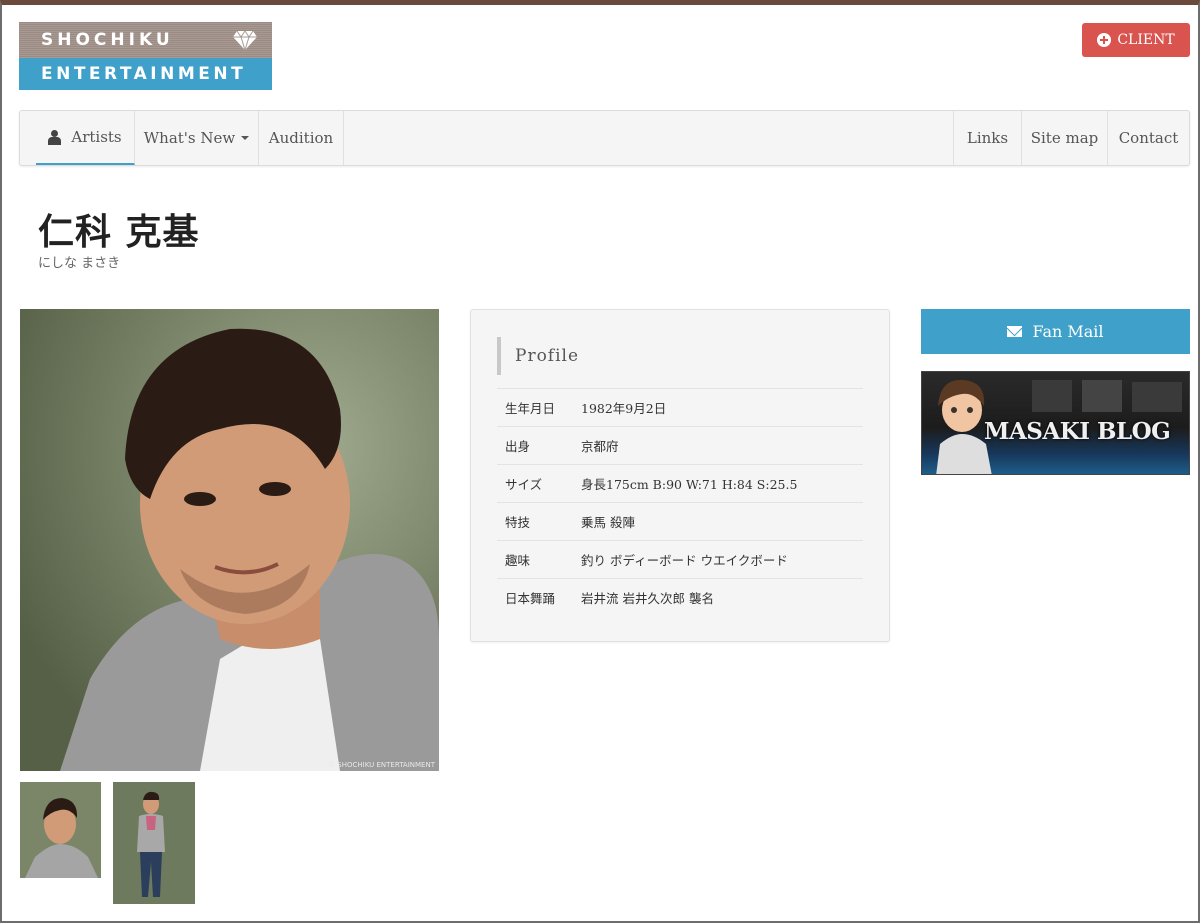 The height and width of the screenshot is (923, 1200). I want to click on blog-banner: MASAKI BLOG, so click(1055, 423).